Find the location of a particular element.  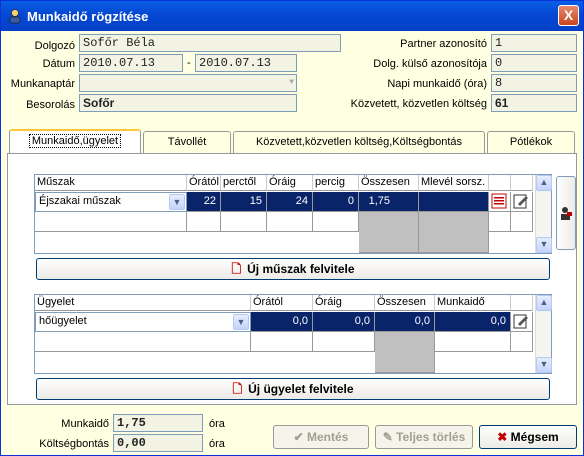

tab-munkaido: Munkaidő,ügyelet is located at coordinates (75, 141).